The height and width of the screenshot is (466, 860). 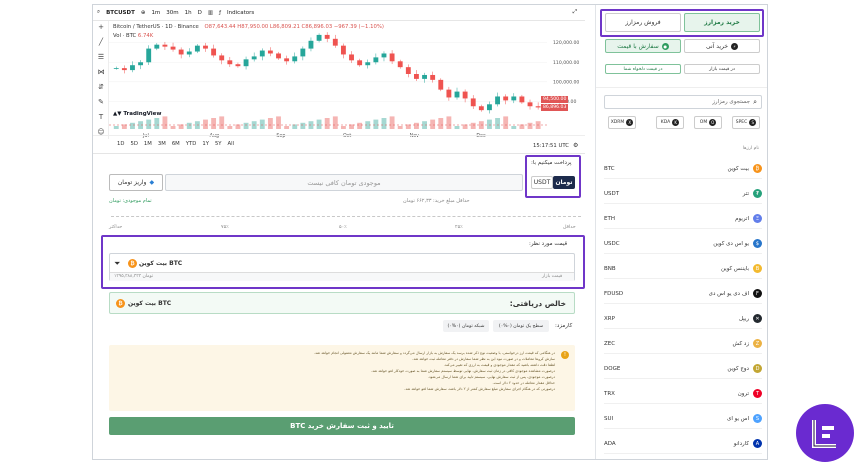 I want to click on coin-symbol: XRP, so click(x=609, y=318).